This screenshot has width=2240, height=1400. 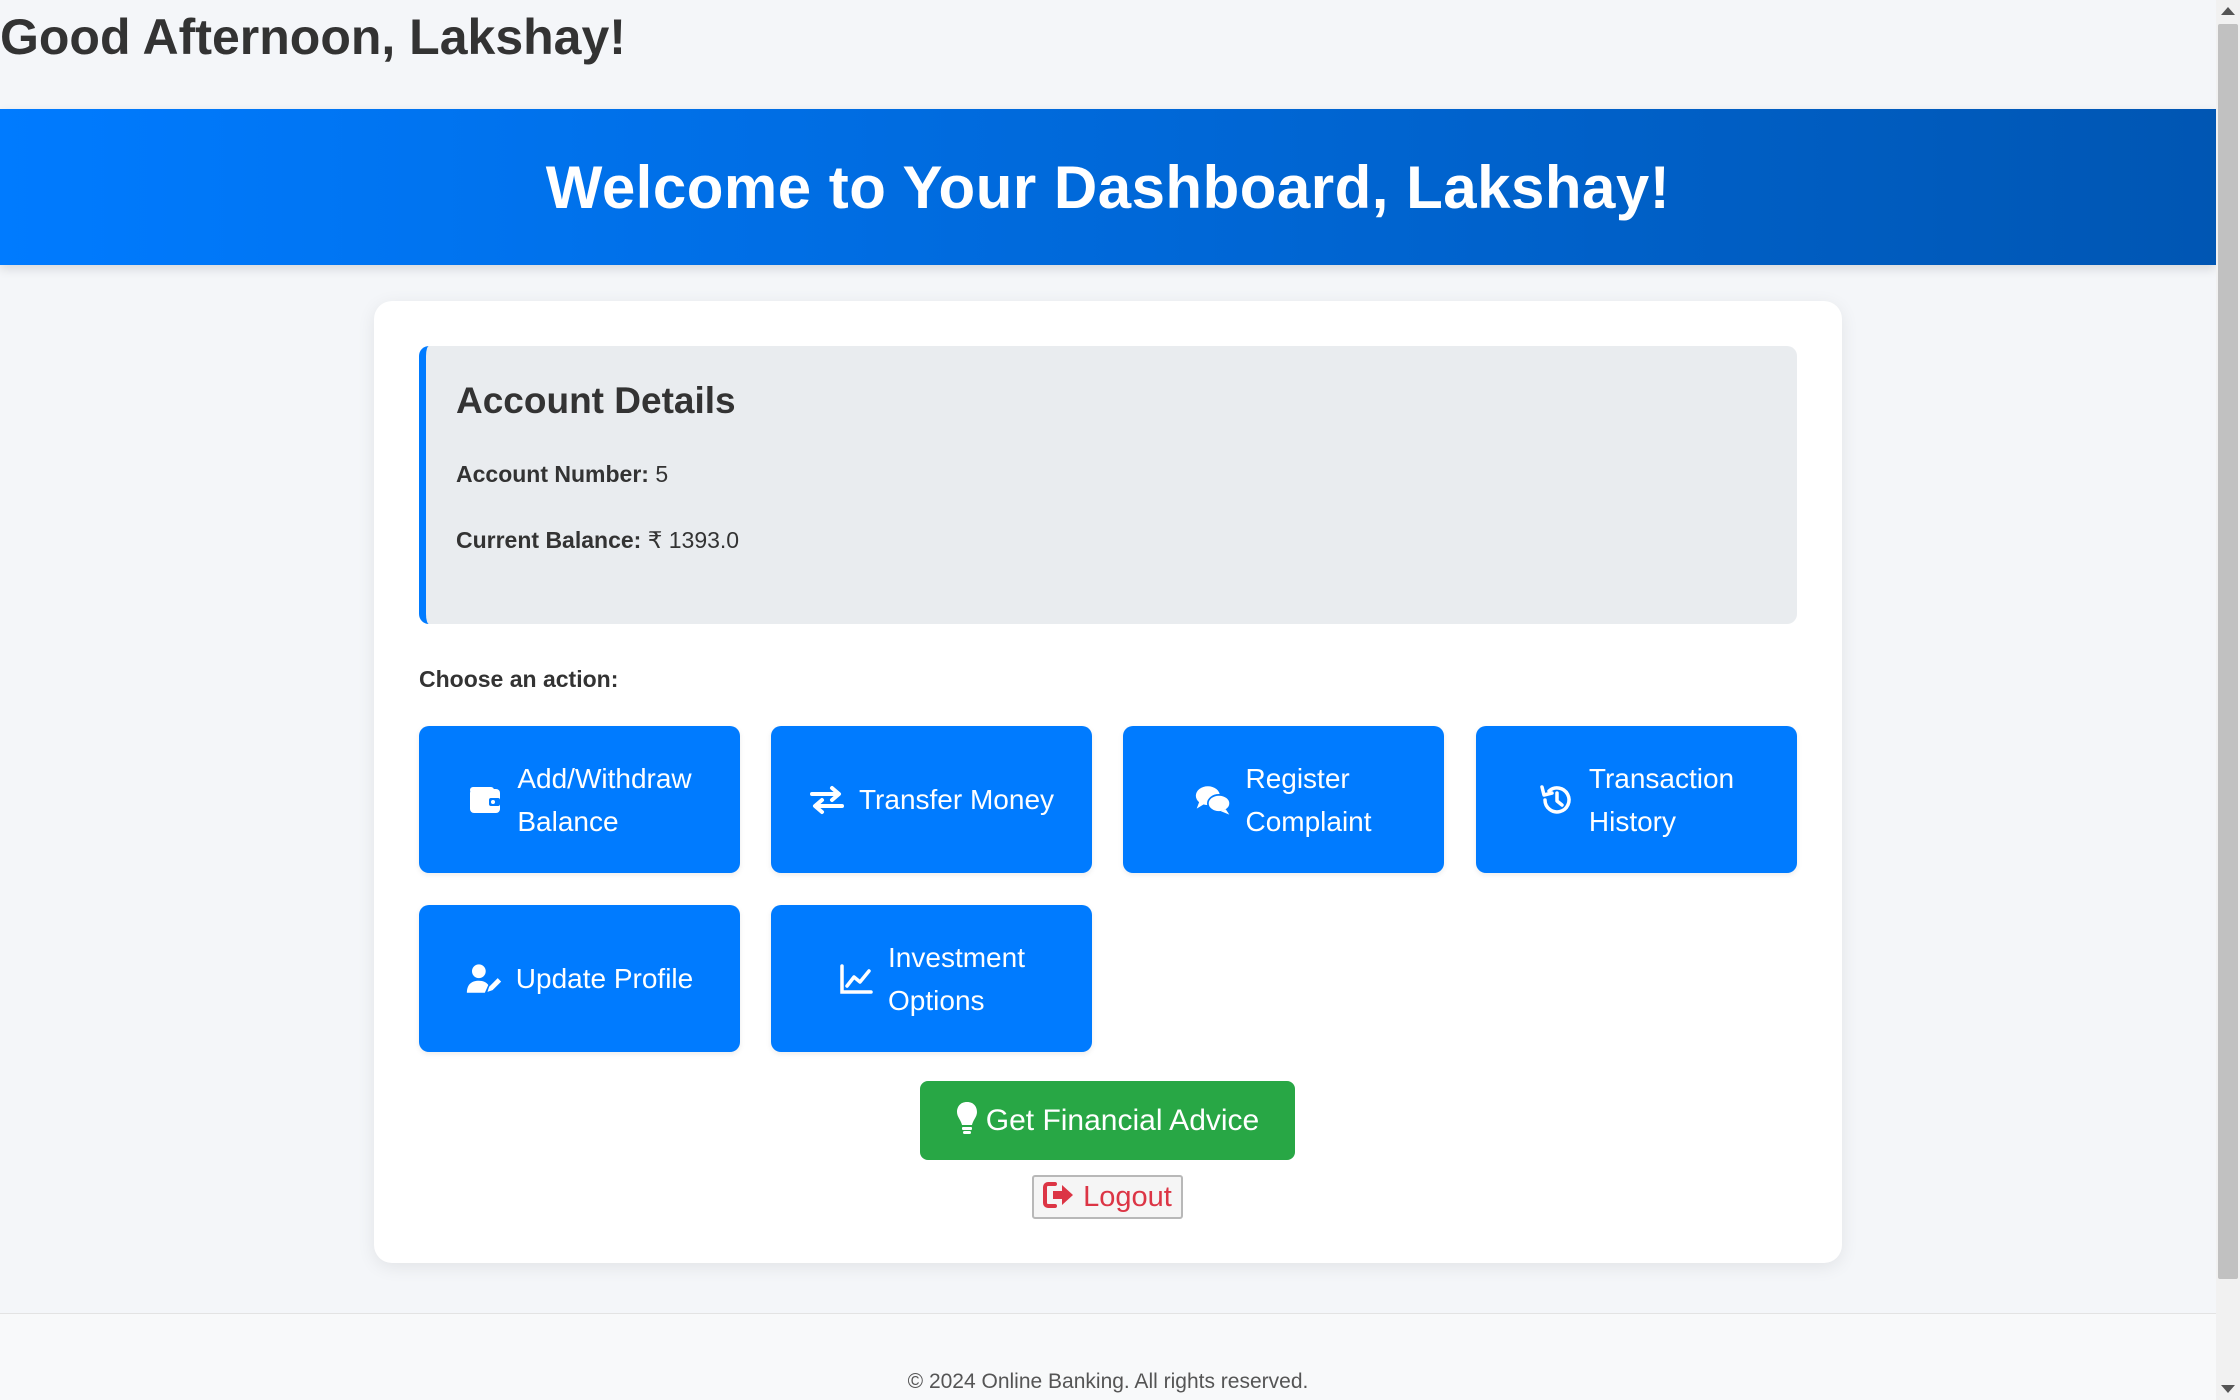 I want to click on update-profile-label: Update Profile, so click(x=604, y=978).